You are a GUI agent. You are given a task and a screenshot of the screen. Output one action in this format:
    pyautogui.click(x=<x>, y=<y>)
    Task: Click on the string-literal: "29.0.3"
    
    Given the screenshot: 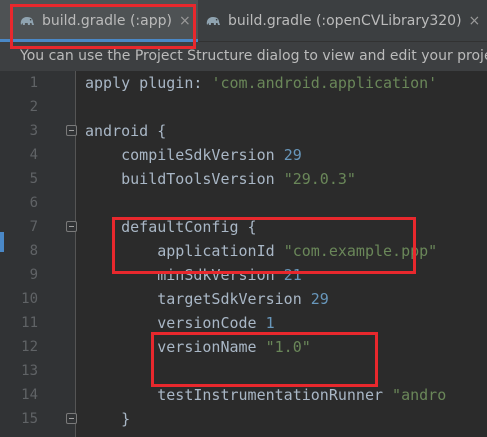 What is the action you would take?
    pyautogui.click(x=319, y=179)
    